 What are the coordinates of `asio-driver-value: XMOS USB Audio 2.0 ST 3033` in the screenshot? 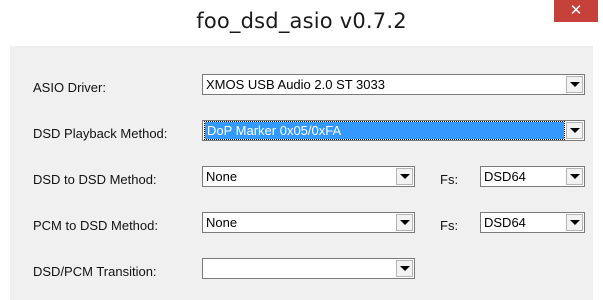 It's located at (295, 84).